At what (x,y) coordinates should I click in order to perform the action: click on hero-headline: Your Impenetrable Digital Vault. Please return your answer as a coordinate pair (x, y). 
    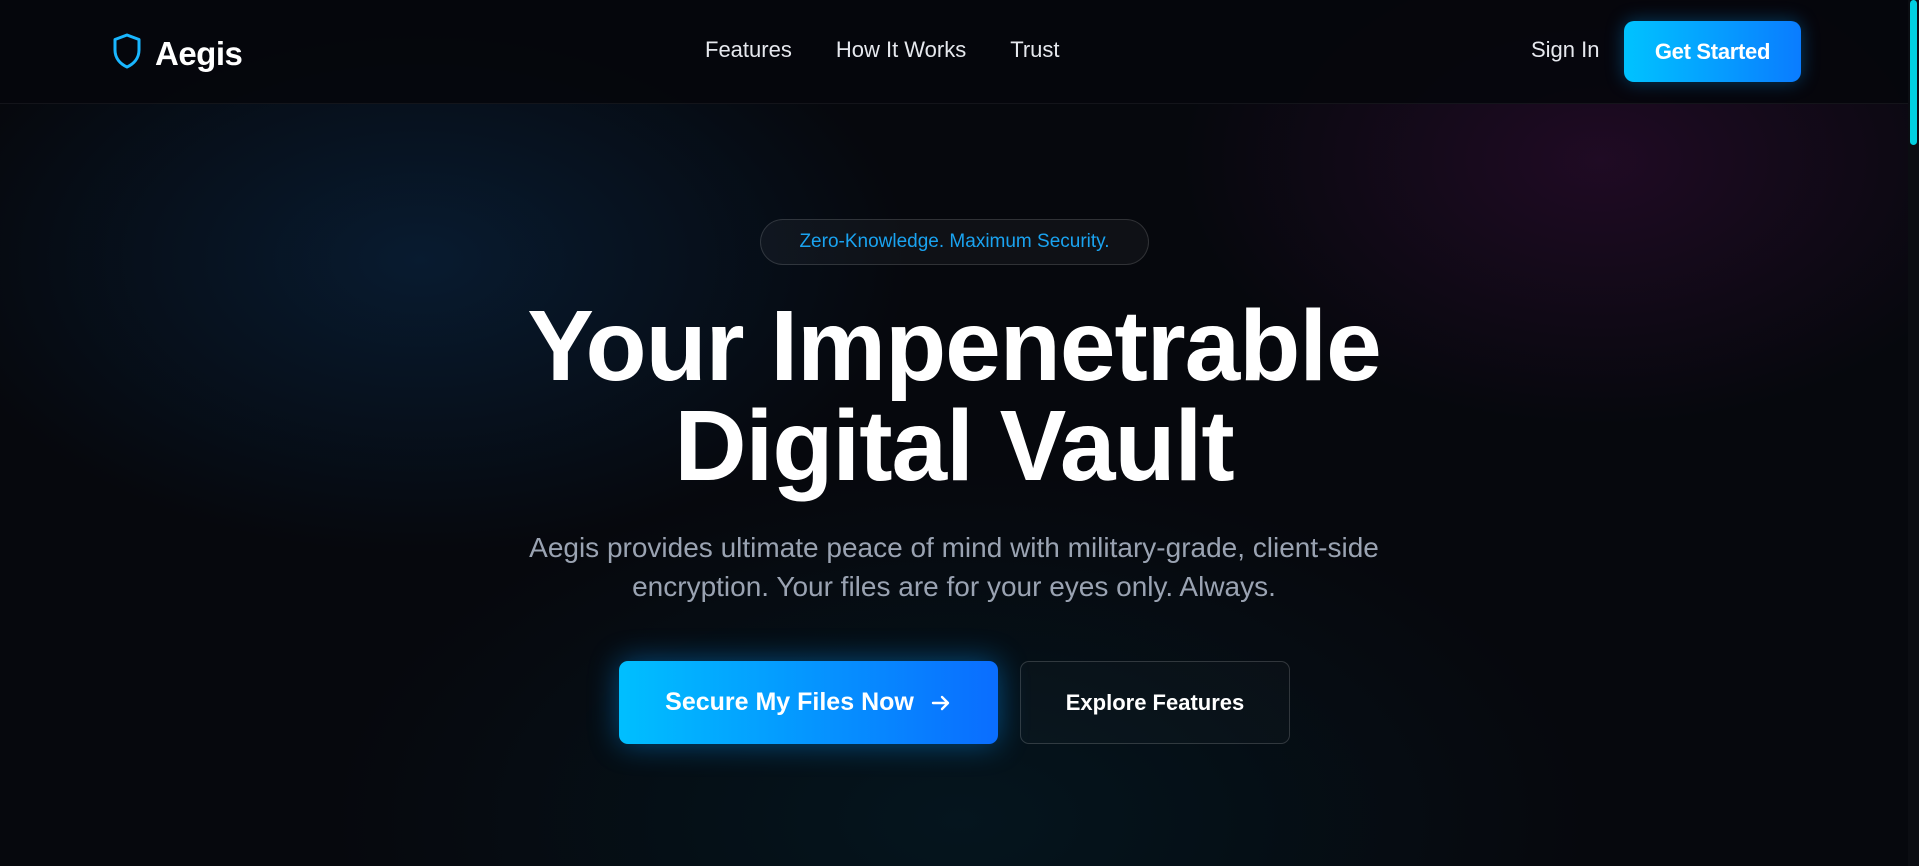
    Looking at the image, I should click on (954, 396).